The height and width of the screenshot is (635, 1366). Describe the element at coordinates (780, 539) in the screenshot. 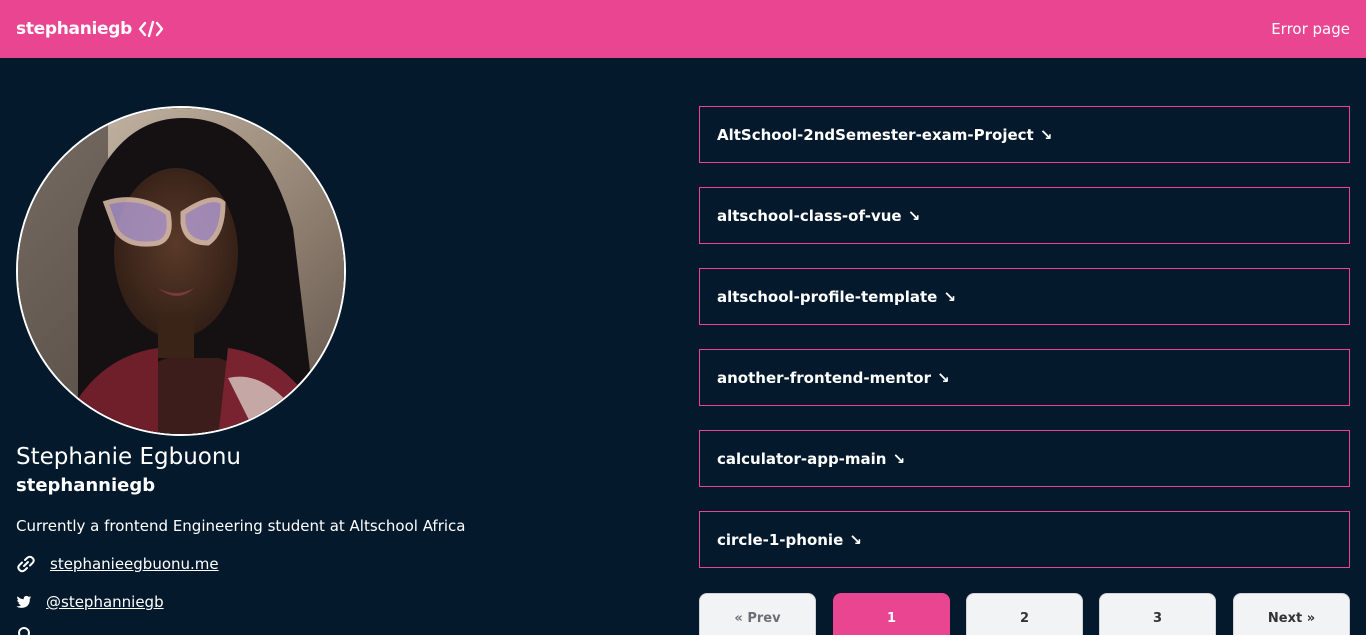

I see `repo-name: circle-1-phonie` at that location.